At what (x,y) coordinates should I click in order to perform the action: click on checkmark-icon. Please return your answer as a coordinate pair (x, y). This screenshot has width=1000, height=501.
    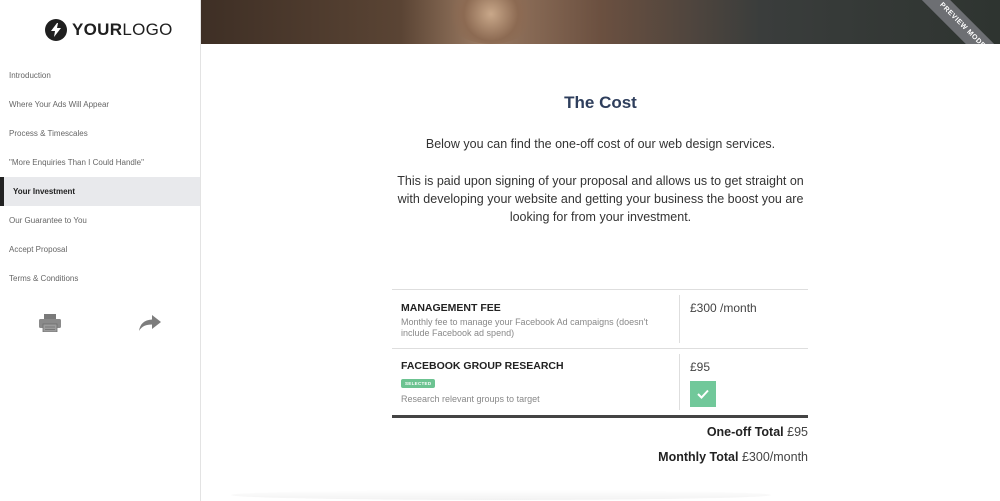
    Looking at the image, I should click on (703, 394).